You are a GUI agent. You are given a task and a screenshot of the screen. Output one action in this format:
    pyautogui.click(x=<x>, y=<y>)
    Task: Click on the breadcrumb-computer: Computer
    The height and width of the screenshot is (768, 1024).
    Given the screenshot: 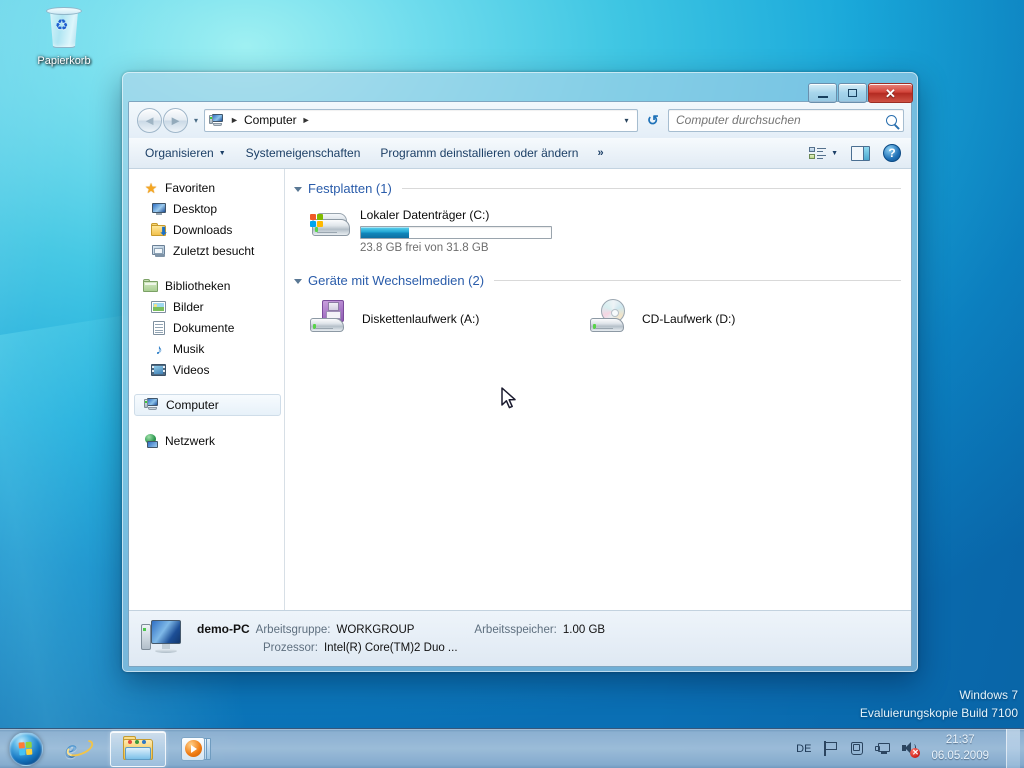 What is the action you would take?
    pyautogui.click(x=270, y=120)
    